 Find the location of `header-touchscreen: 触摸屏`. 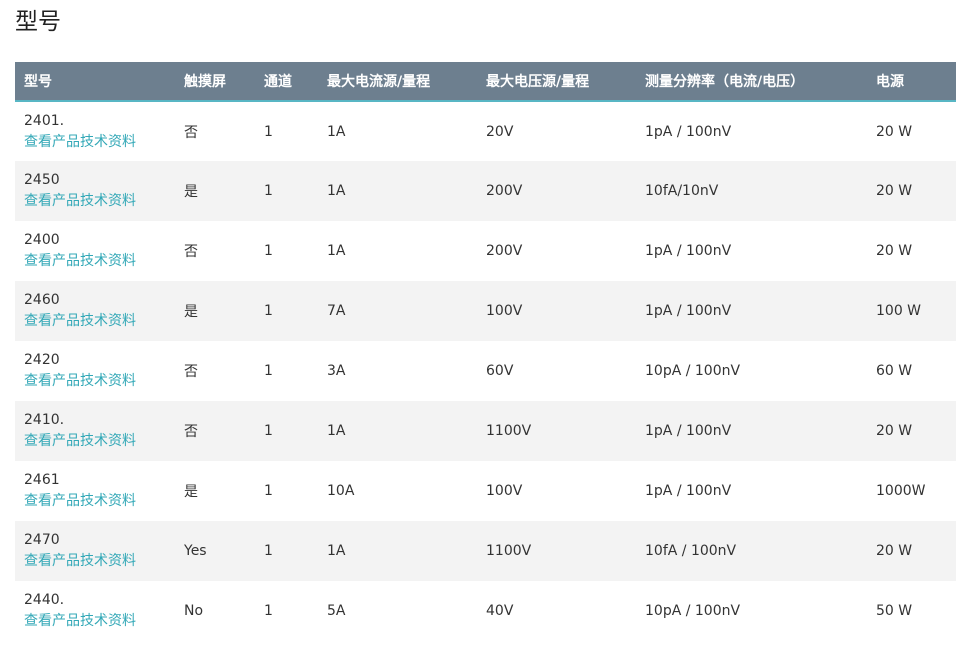

header-touchscreen: 触摸屏 is located at coordinates (215, 82).